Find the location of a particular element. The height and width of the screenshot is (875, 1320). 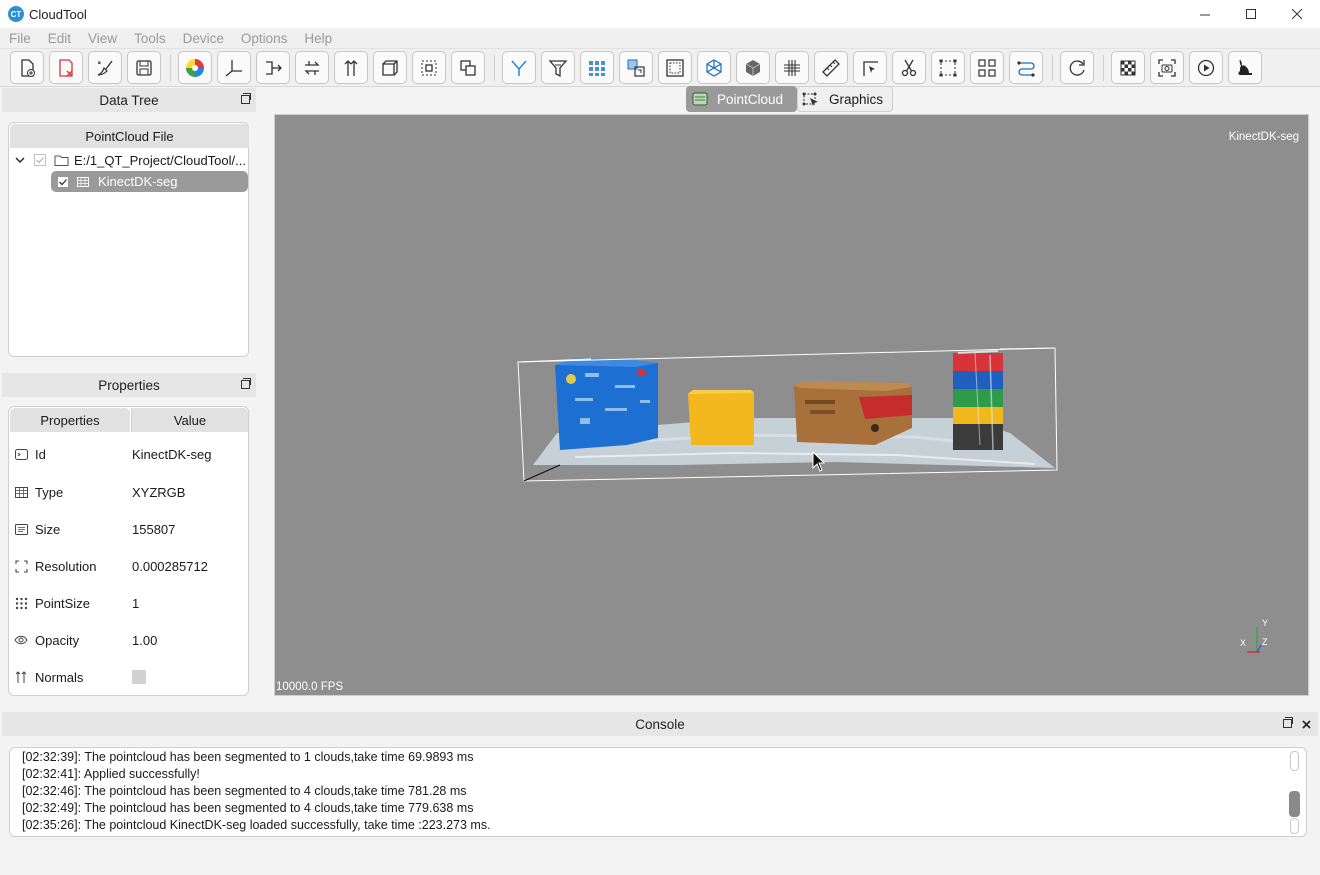

segment-button is located at coordinates (987, 67).